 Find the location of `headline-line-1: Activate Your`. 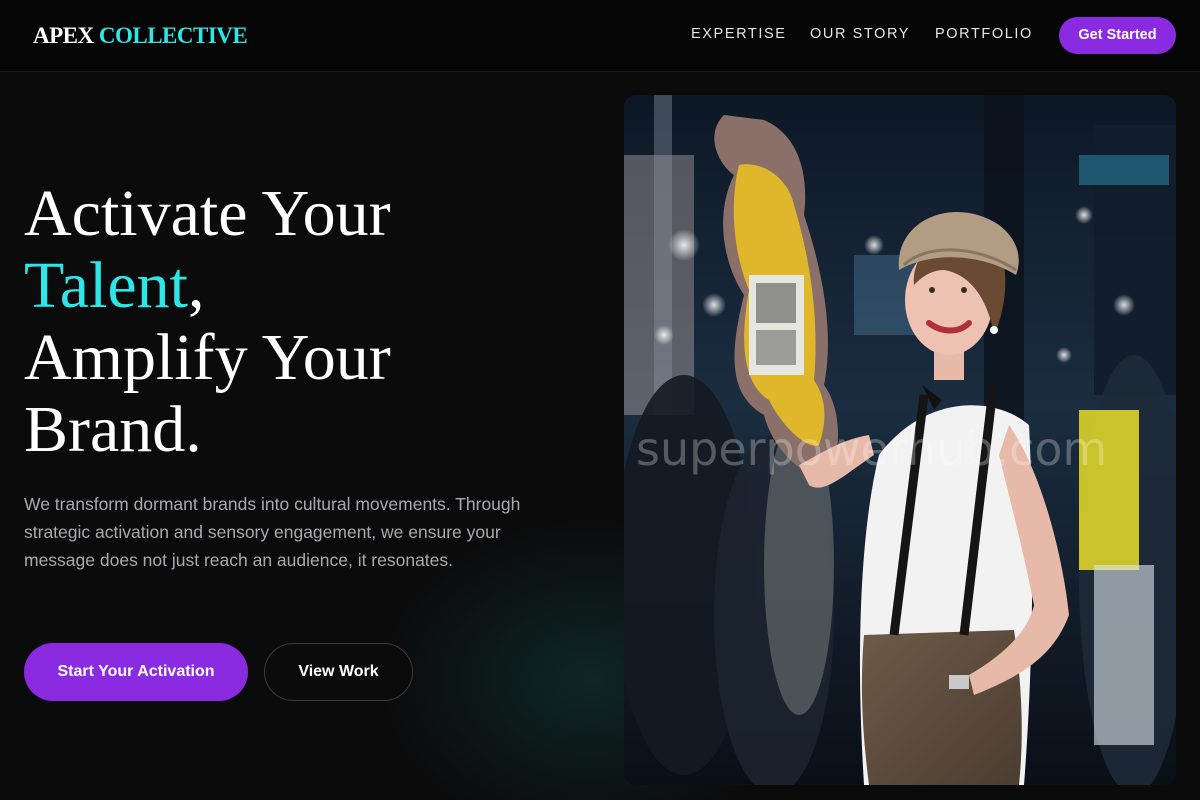

headline-line-1: Activate Your is located at coordinates (207, 213).